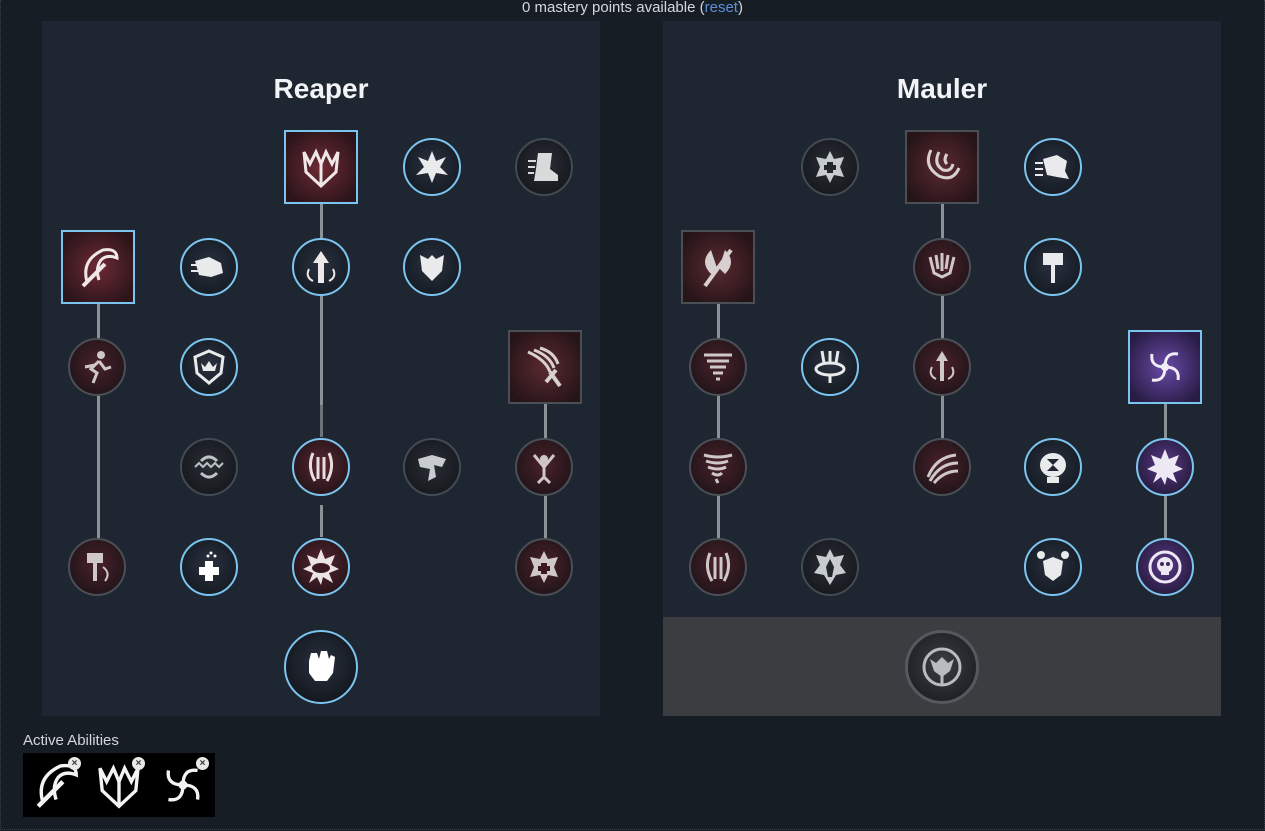 Image resolution: width=1265 pixels, height=831 pixels. I want to click on helm-icon, so click(432, 468).